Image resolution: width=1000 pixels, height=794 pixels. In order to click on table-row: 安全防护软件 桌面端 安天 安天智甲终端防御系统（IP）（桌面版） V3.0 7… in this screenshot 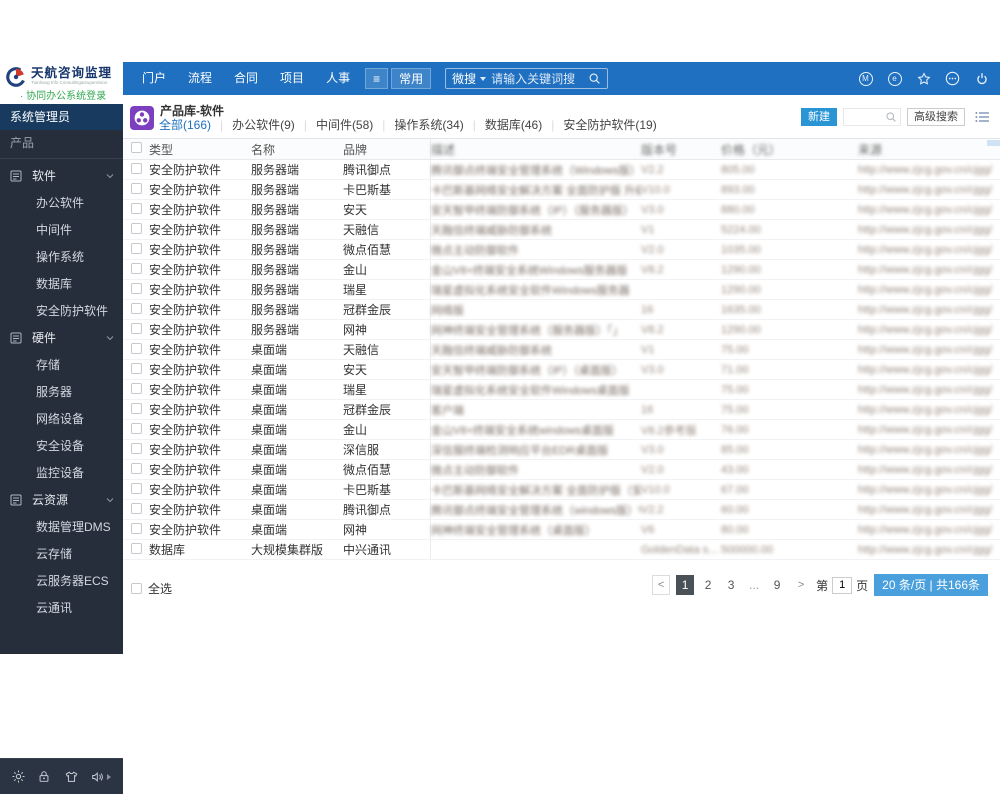, I will do `click(561, 370)`.